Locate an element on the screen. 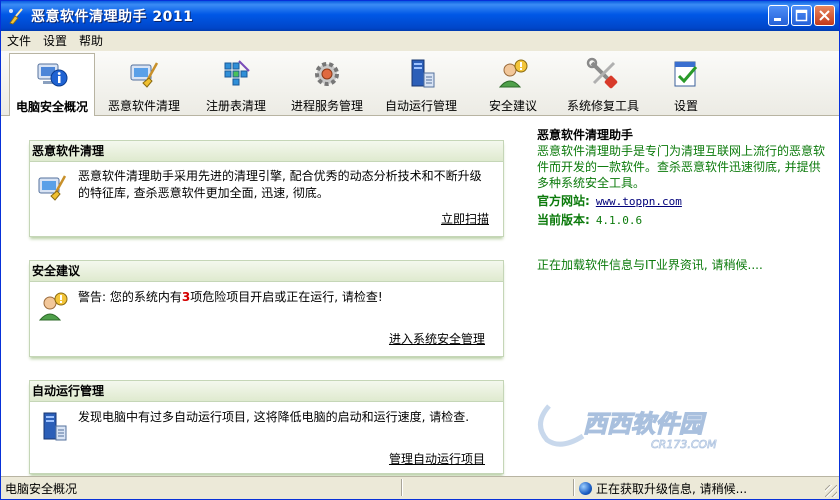  panel-title: 自动运行管理 is located at coordinates (266, 391).